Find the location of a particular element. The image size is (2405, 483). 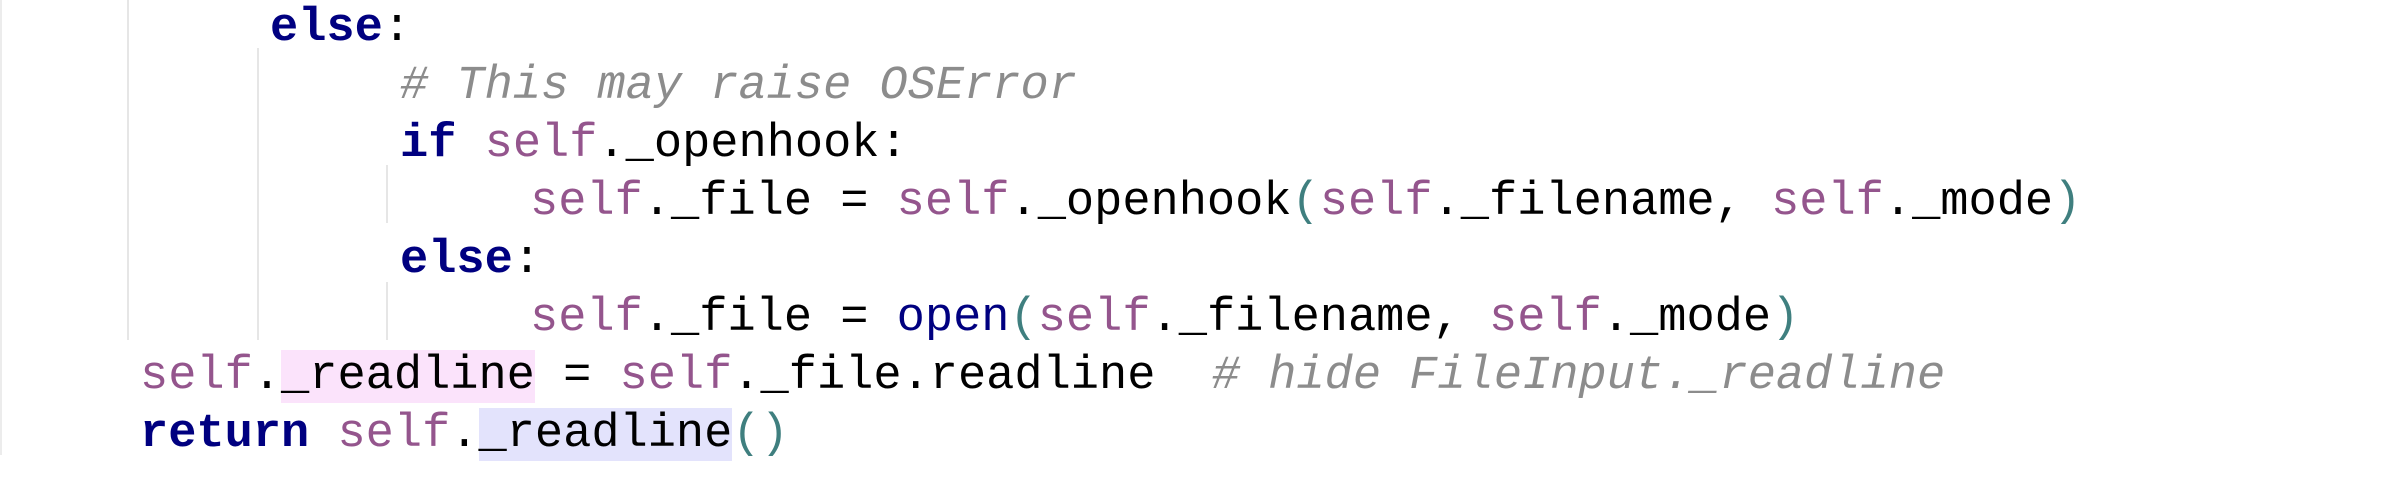

keyword-if: if is located at coordinates (428, 144).